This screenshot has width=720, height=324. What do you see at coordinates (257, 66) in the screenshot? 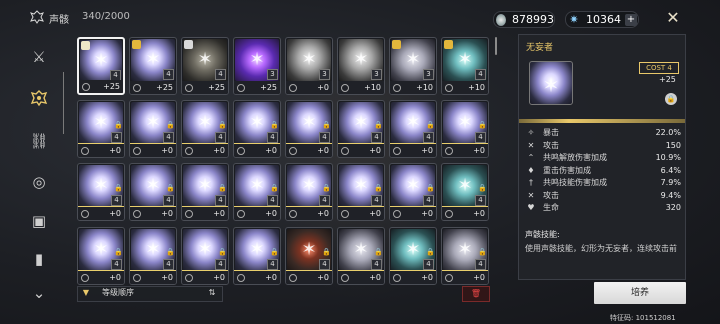
I see `echo-card: ✶ 3 +25` at bounding box center [257, 66].